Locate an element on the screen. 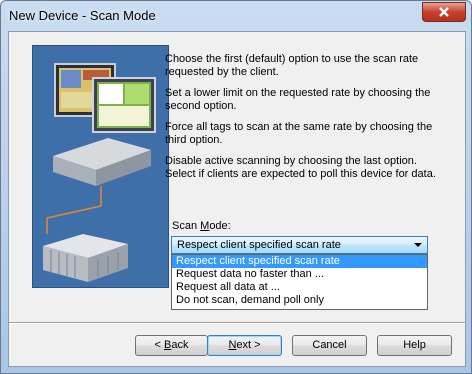 This screenshot has width=472, height=374. scan-mode-selected-value: Respect client specified scan rate is located at coordinates (259, 245).